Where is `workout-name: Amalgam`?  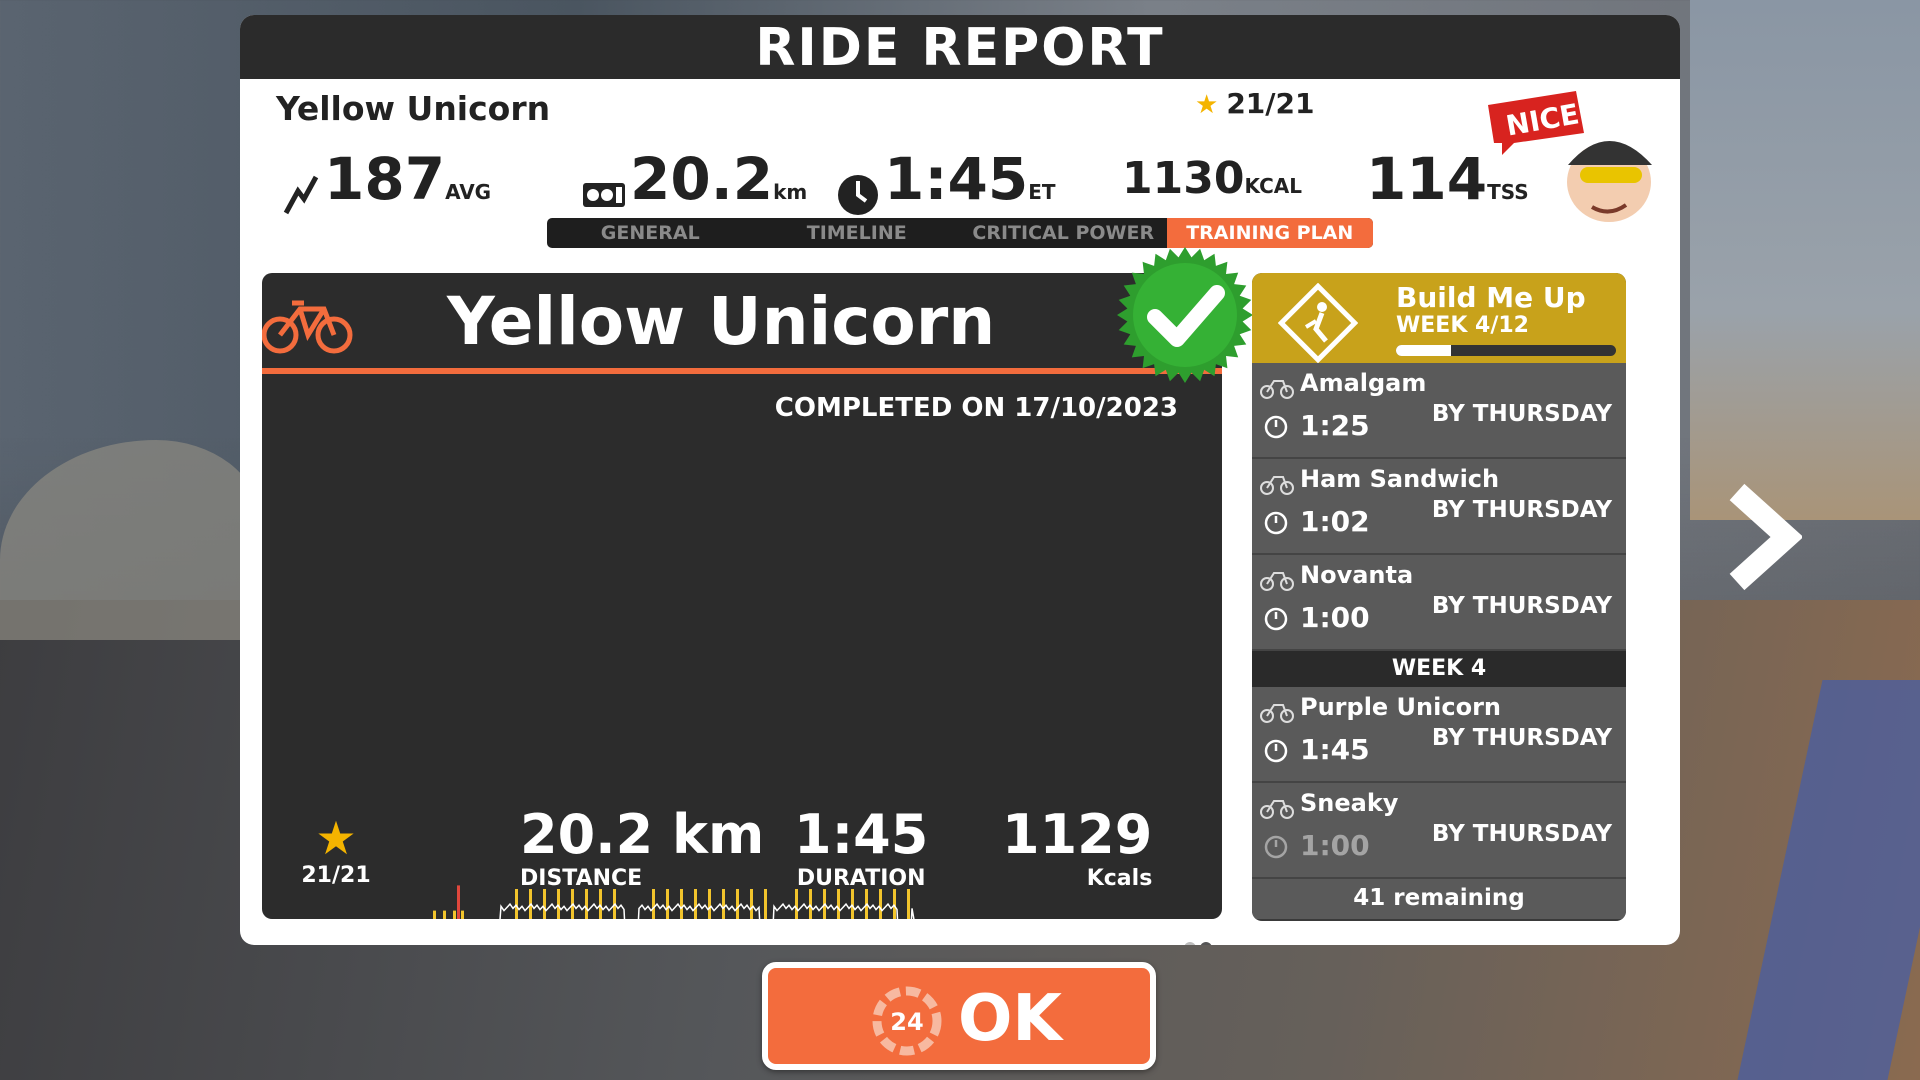
workout-name: Amalgam is located at coordinates (1363, 383).